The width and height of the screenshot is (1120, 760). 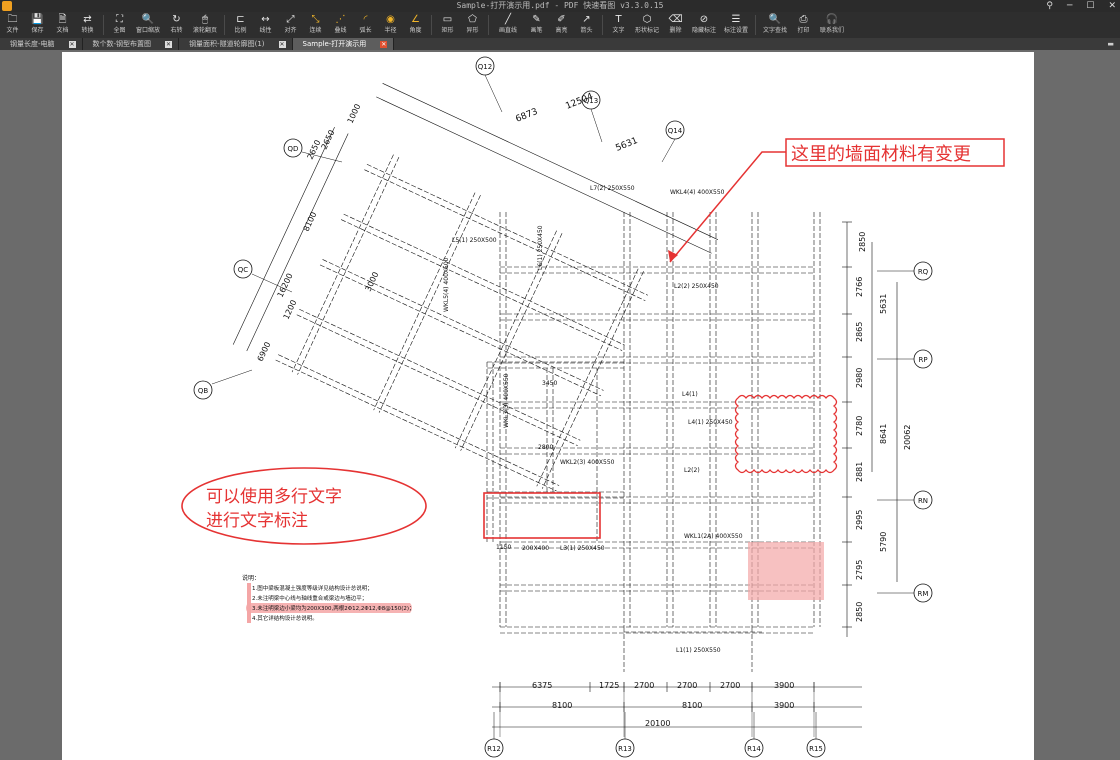 What do you see at coordinates (390, 30) in the screenshot?
I see `toolbar-label: 半径` at bounding box center [390, 30].